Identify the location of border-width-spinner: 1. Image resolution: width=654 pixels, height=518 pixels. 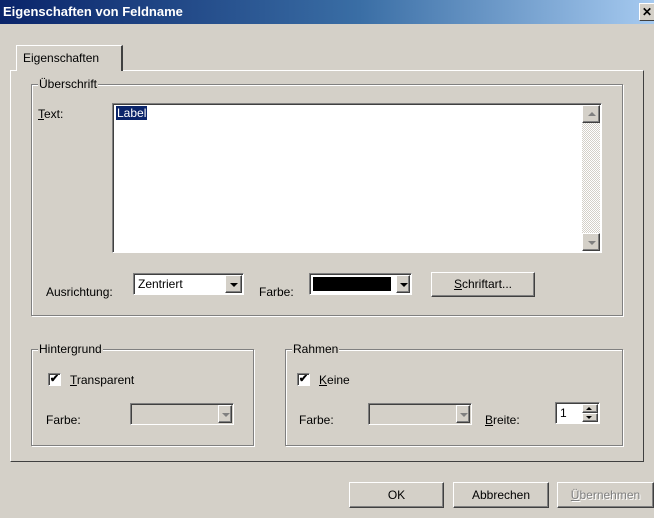
(577, 413).